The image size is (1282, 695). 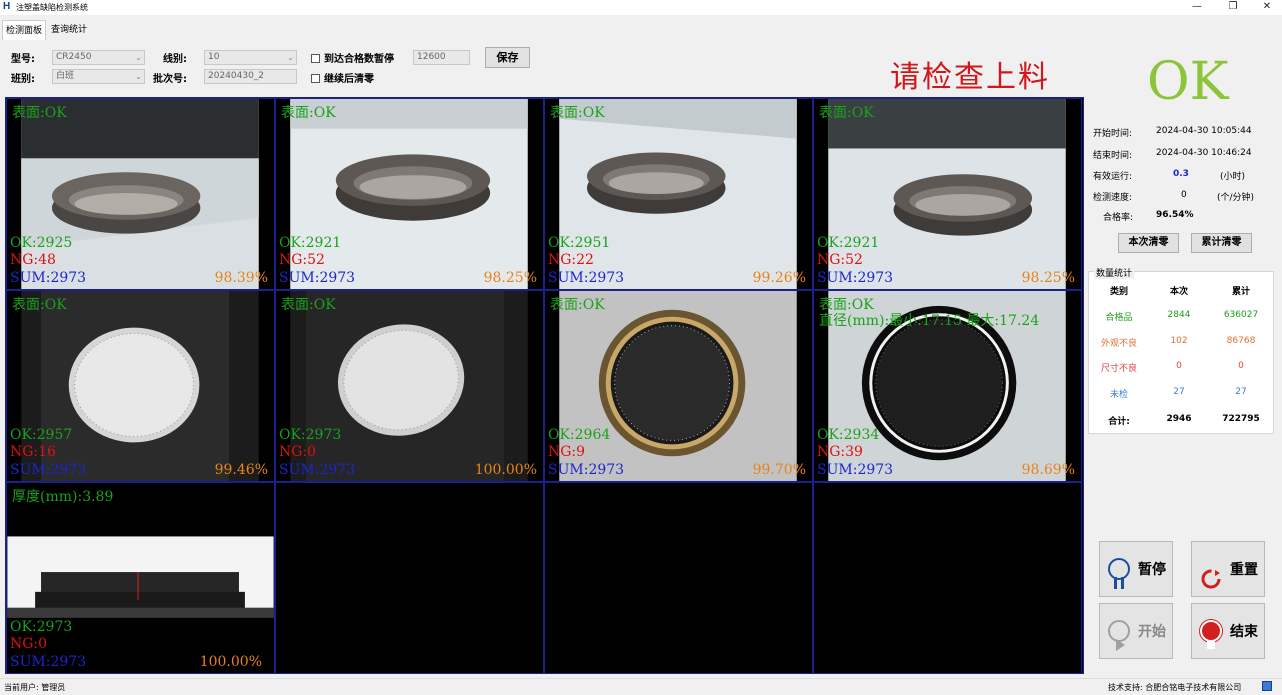 I want to click on end-time-label: 结束时间:, so click(x=1113, y=156).